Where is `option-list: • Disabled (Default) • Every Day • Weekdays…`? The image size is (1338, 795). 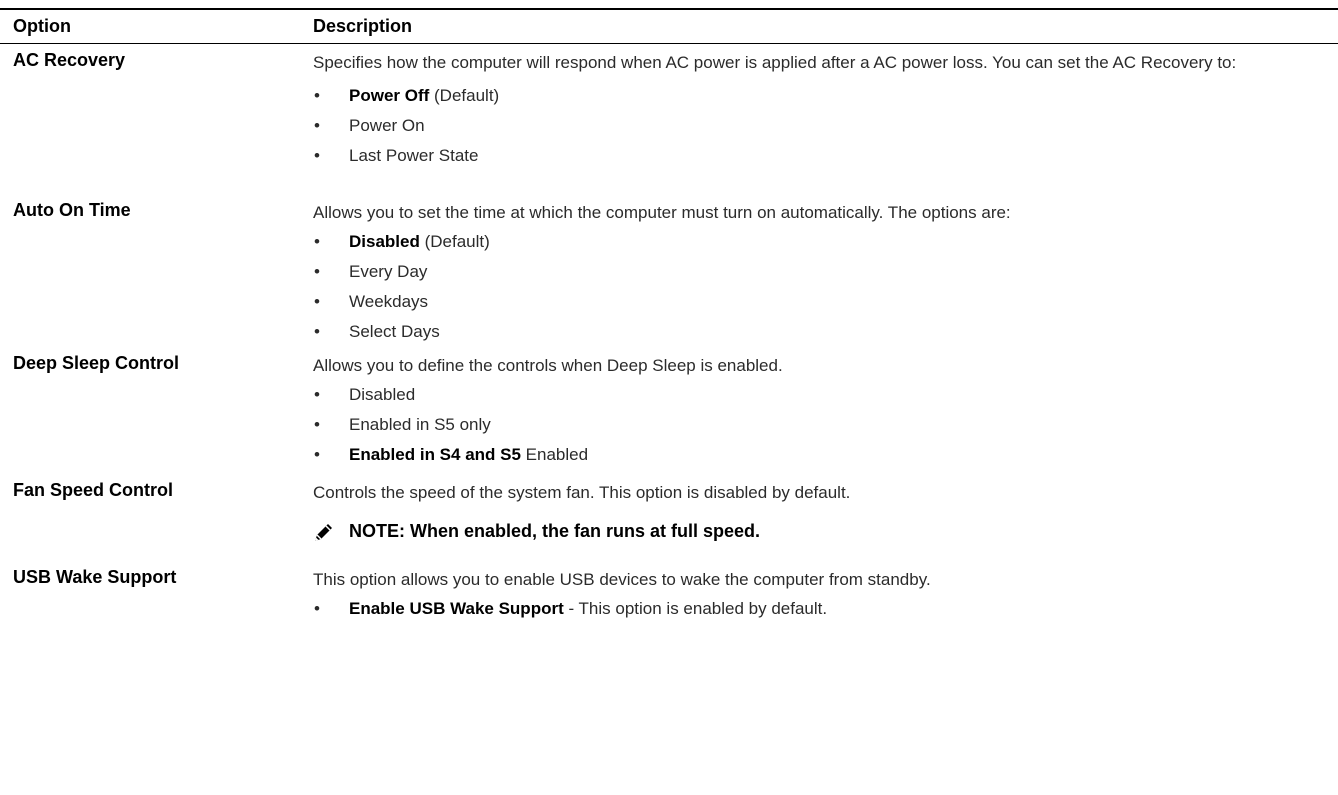
option-list: • Disabled (Default) • Every Day • Weekdays… is located at coordinates (815, 287).